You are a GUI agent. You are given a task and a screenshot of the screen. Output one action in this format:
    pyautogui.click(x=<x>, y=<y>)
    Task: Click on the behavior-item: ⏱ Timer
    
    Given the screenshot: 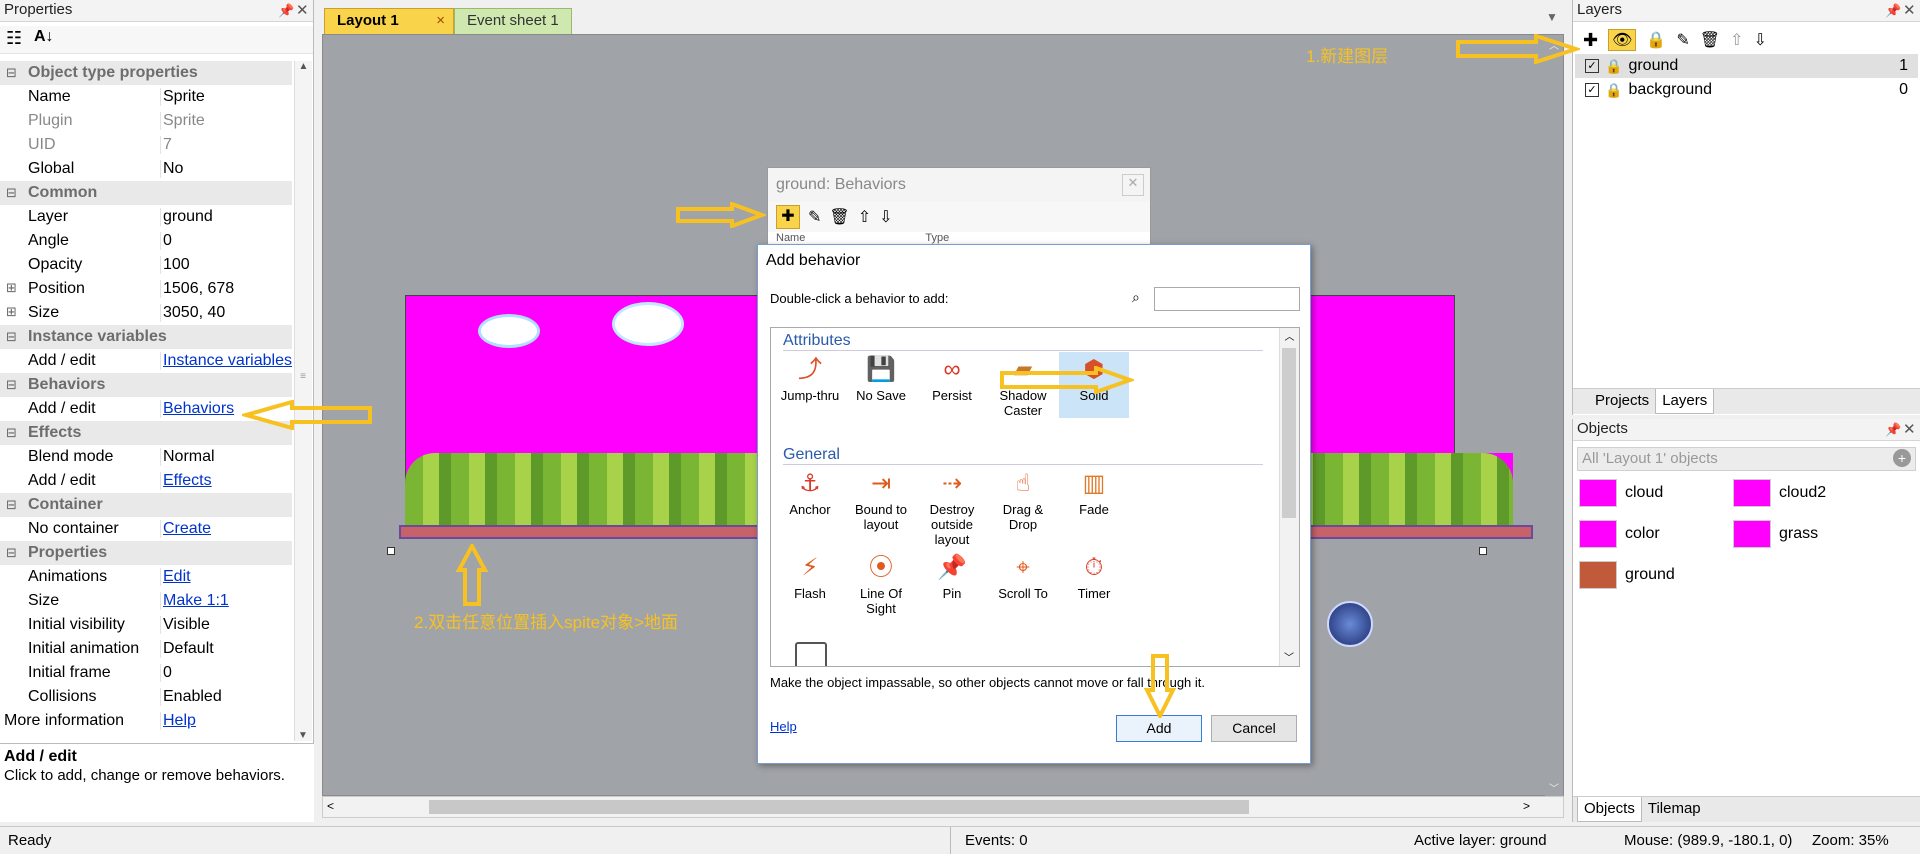 What is the action you would take?
    pyautogui.click(x=1094, y=575)
    